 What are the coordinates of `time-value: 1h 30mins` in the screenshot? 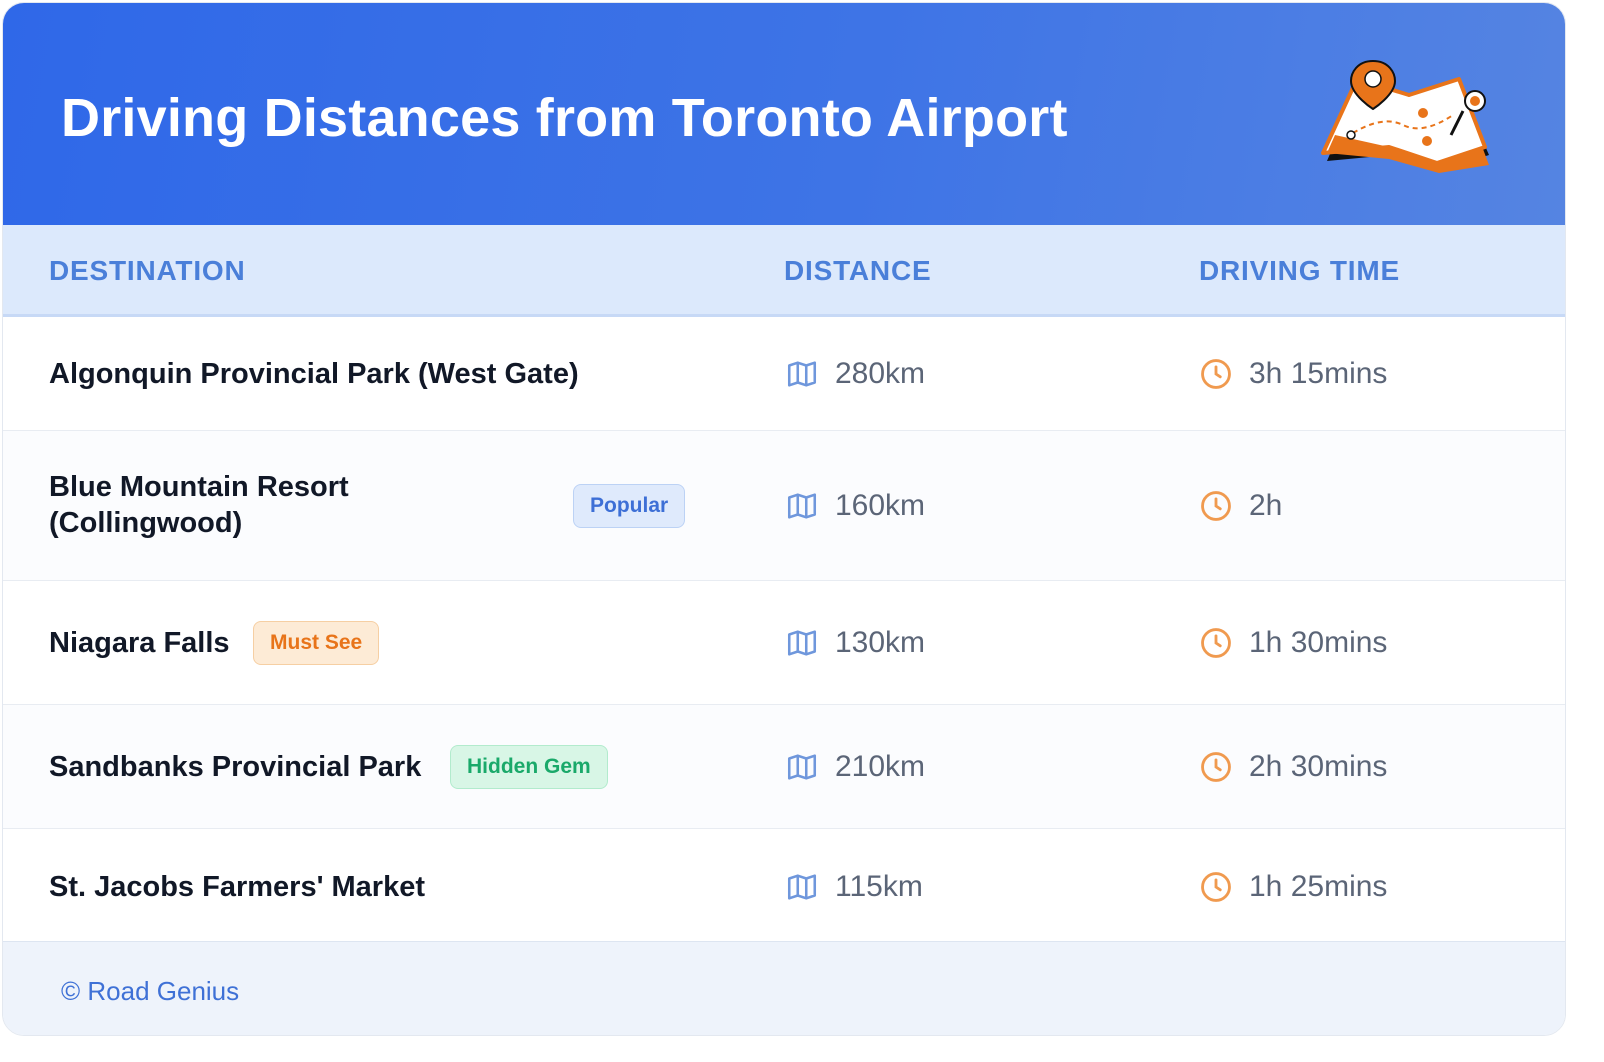 It's located at (1318, 642).